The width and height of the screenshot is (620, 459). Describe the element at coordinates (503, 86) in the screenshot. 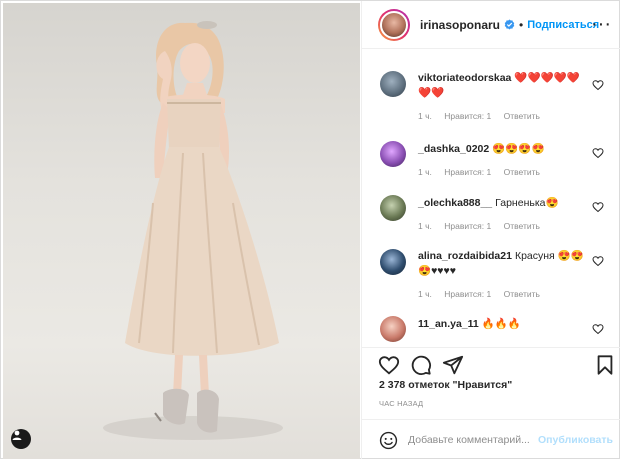

I see `comment-text: viktoriateodorskaa ❤️❤️❤️❤️❤️❤️❤️` at that location.